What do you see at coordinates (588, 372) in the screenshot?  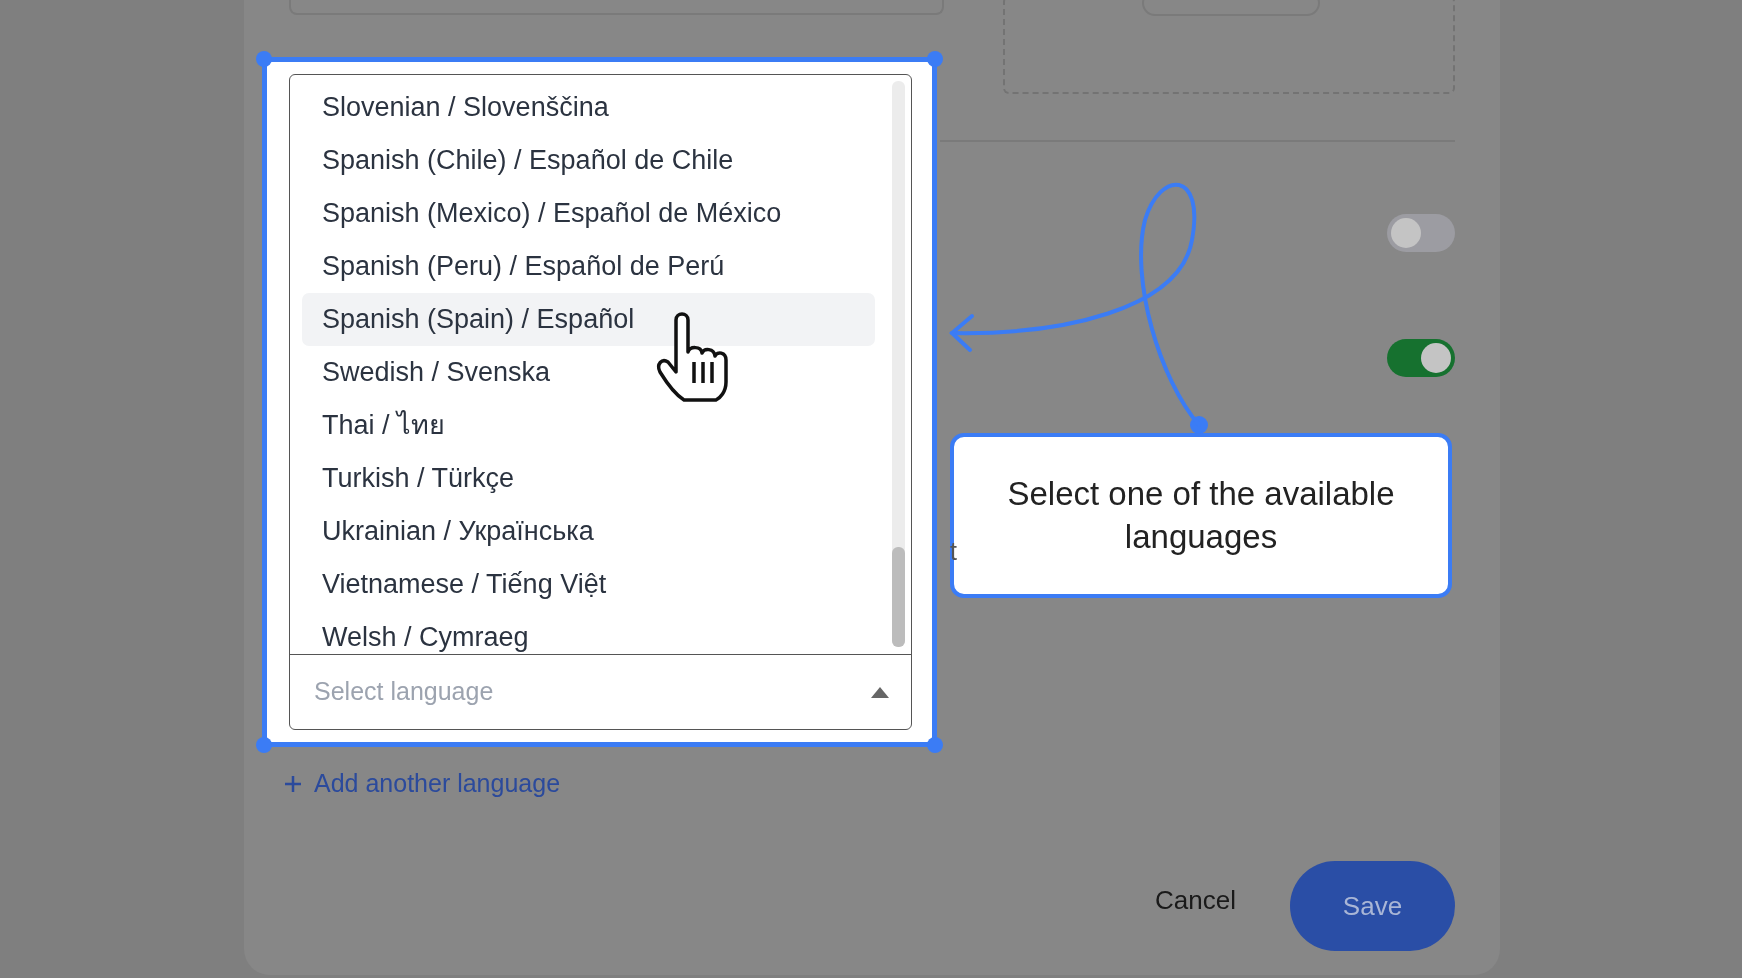 I see `dropdown-option: Swedish / Svenska` at bounding box center [588, 372].